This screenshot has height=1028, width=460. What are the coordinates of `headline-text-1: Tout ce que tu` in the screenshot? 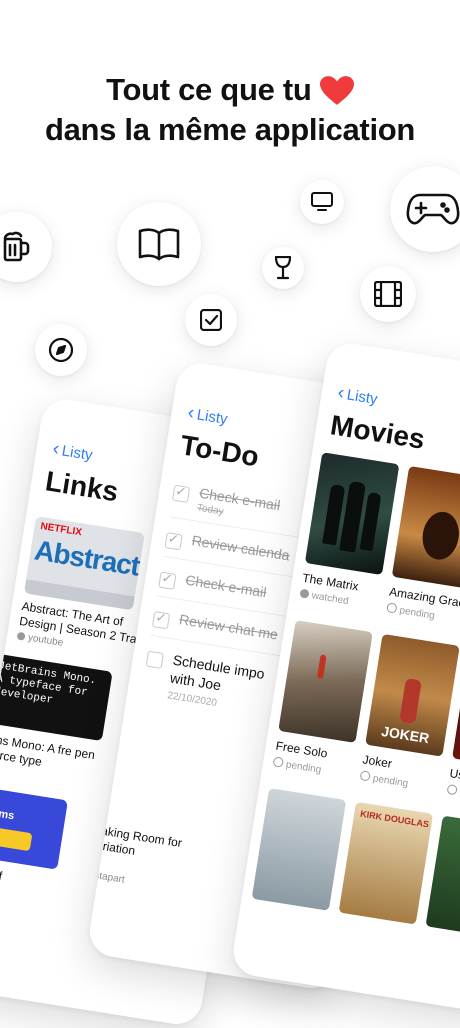 It's located at (208, 89).